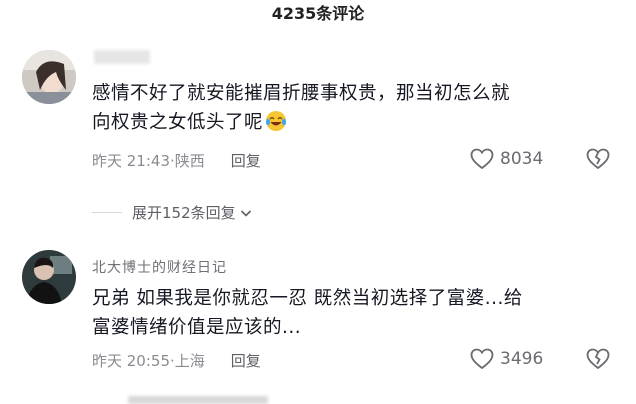  Describe the element at coordinates (107, 212) in the screenshot. I see `divider-line` at that location.